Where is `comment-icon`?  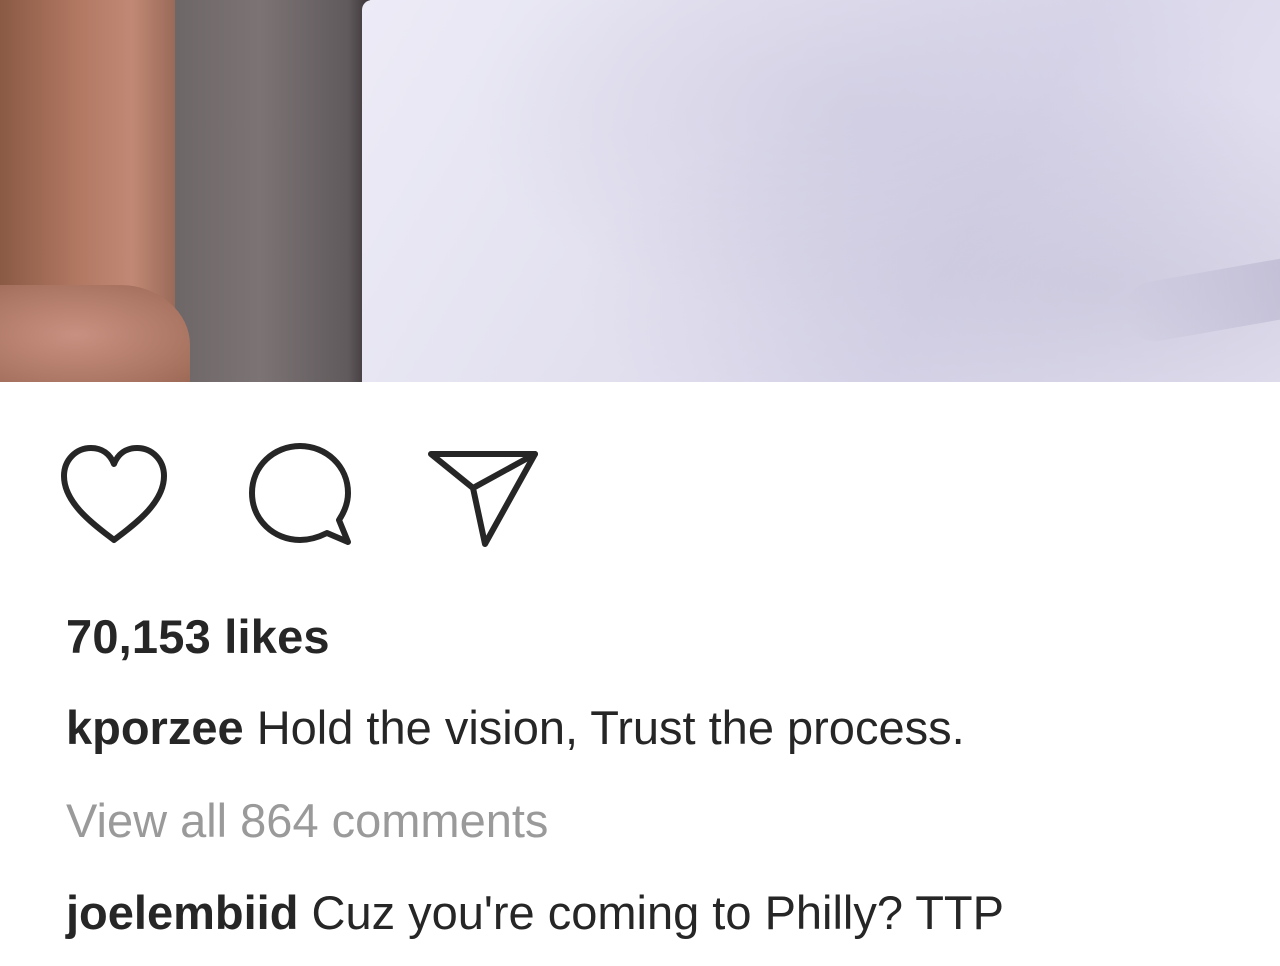 comment-icon is located at coordinates (300, 494).